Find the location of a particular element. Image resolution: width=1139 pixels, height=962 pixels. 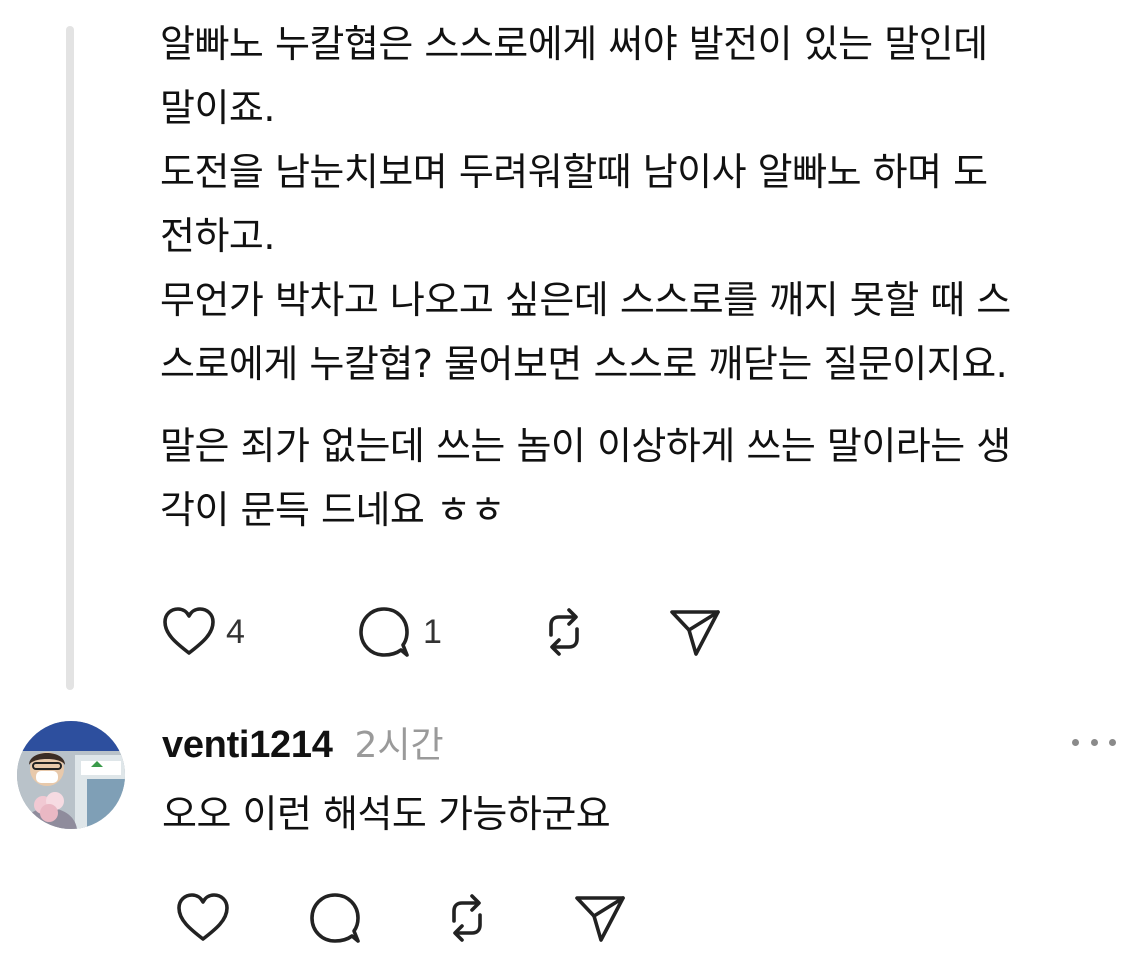

post-action-bar: 4 1 is located at coordinates (442, 632).